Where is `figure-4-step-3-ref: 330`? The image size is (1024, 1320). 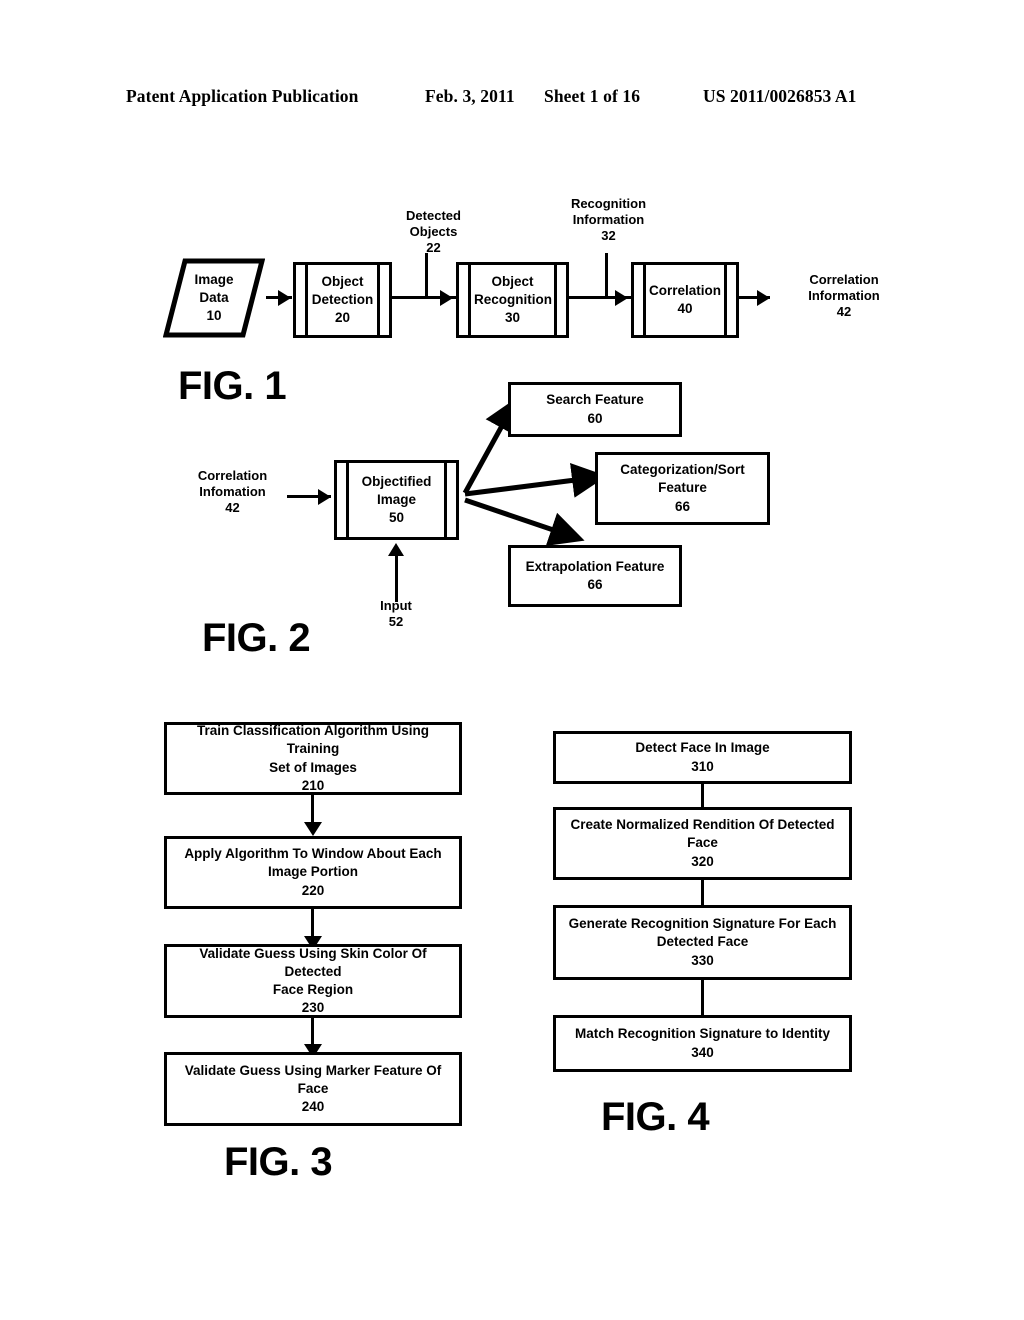 figure-4-step-3-ref: 330 is located at coordinates (702, 960).